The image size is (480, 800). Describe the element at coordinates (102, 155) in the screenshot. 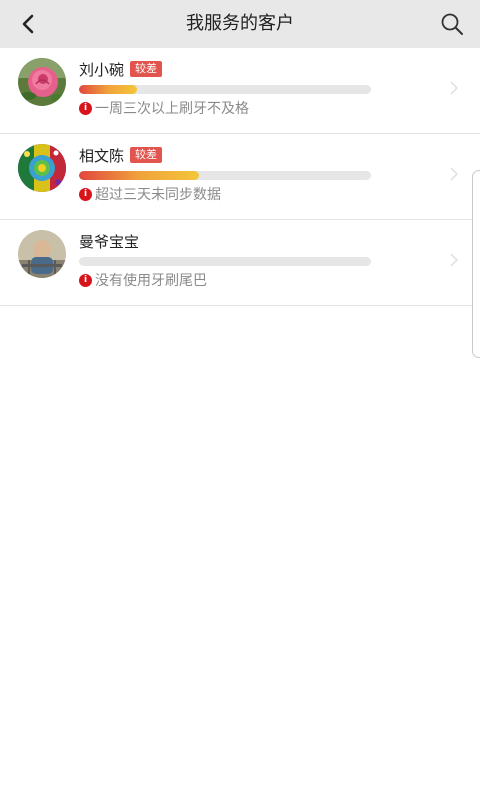

I see `customer-name: 相文陈` at that location.